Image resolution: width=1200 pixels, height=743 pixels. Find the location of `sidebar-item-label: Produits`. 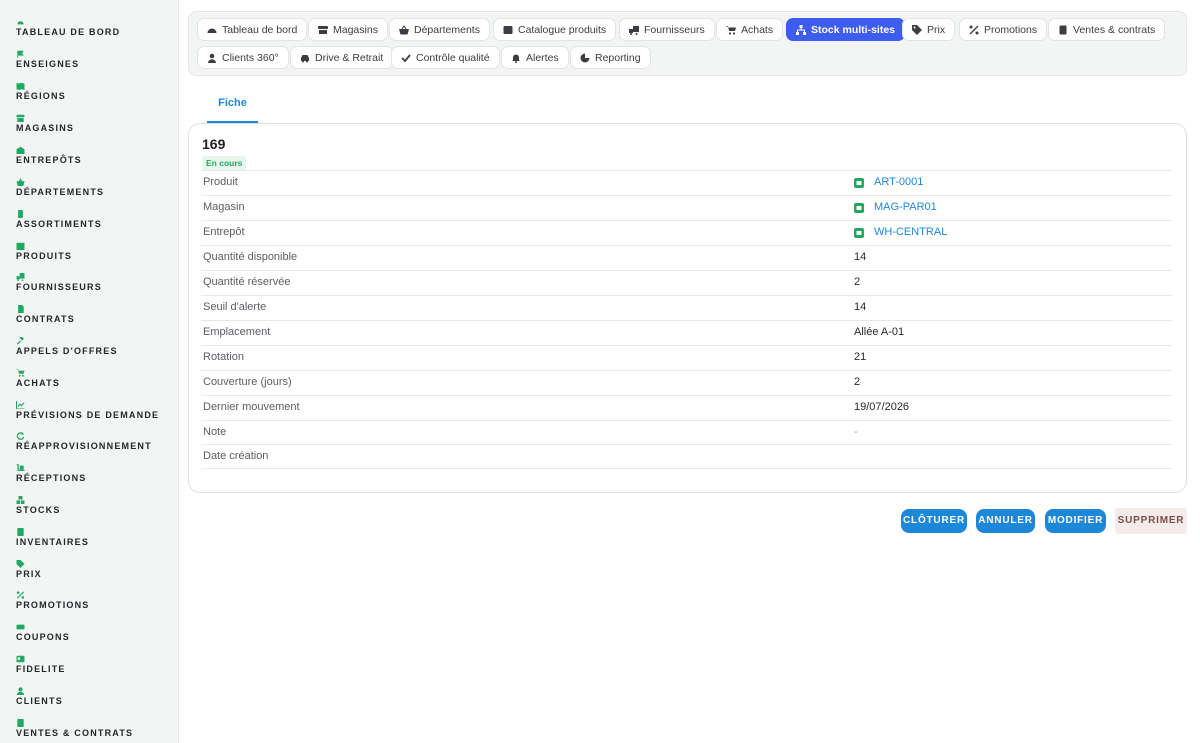

sidebar-item-label: Produits is located at coordinates (44, 256).